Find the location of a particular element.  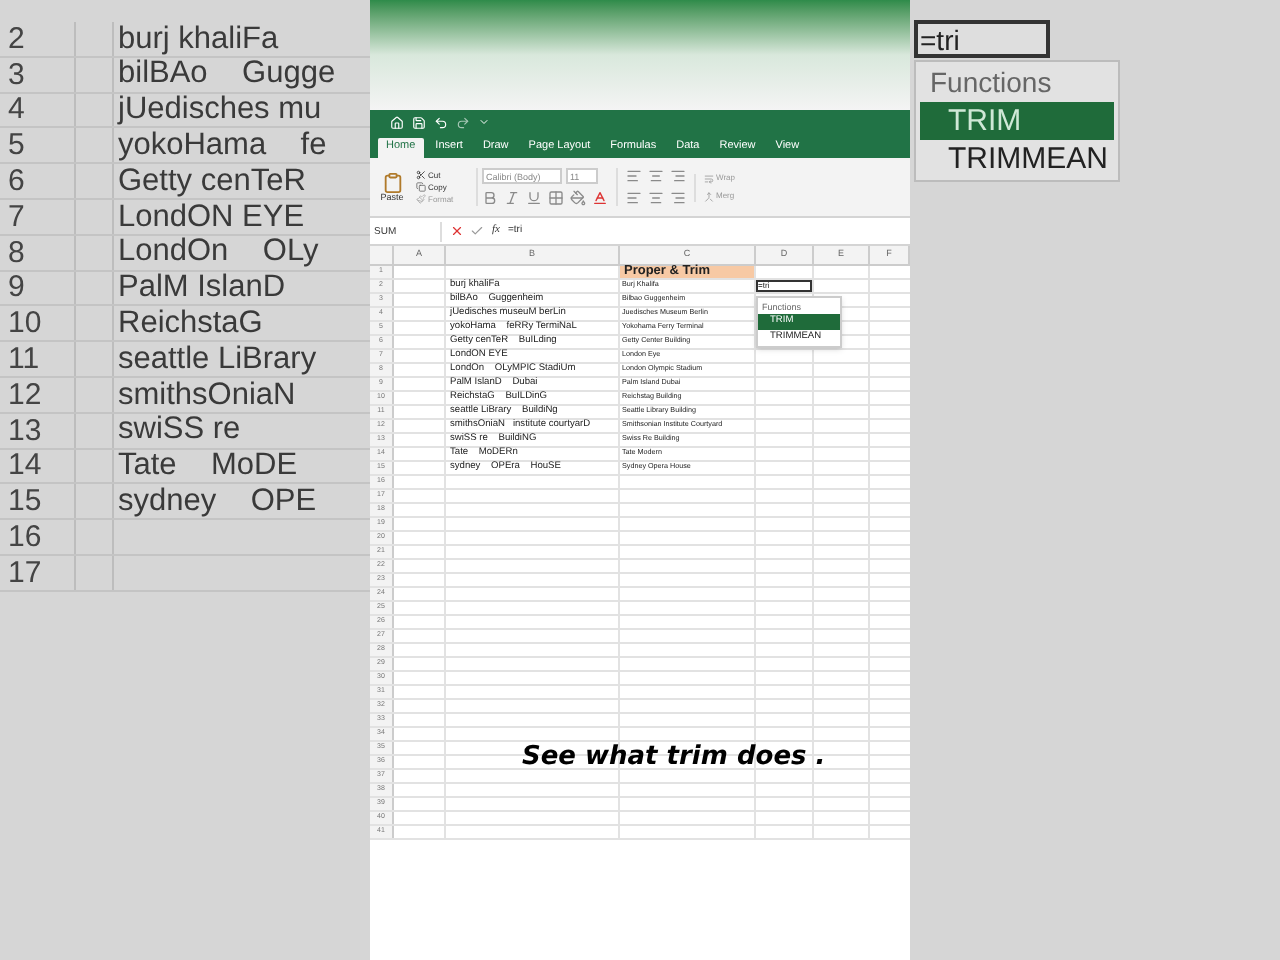

cell-text: burj khaliFa is located at coordinates (198, 39).